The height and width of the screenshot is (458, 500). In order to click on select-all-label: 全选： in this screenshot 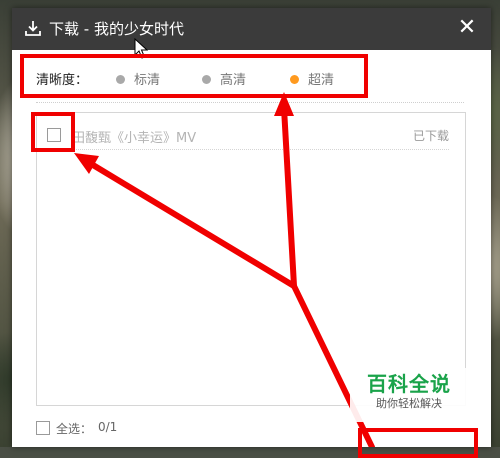, I will do `click(74, 429)`.